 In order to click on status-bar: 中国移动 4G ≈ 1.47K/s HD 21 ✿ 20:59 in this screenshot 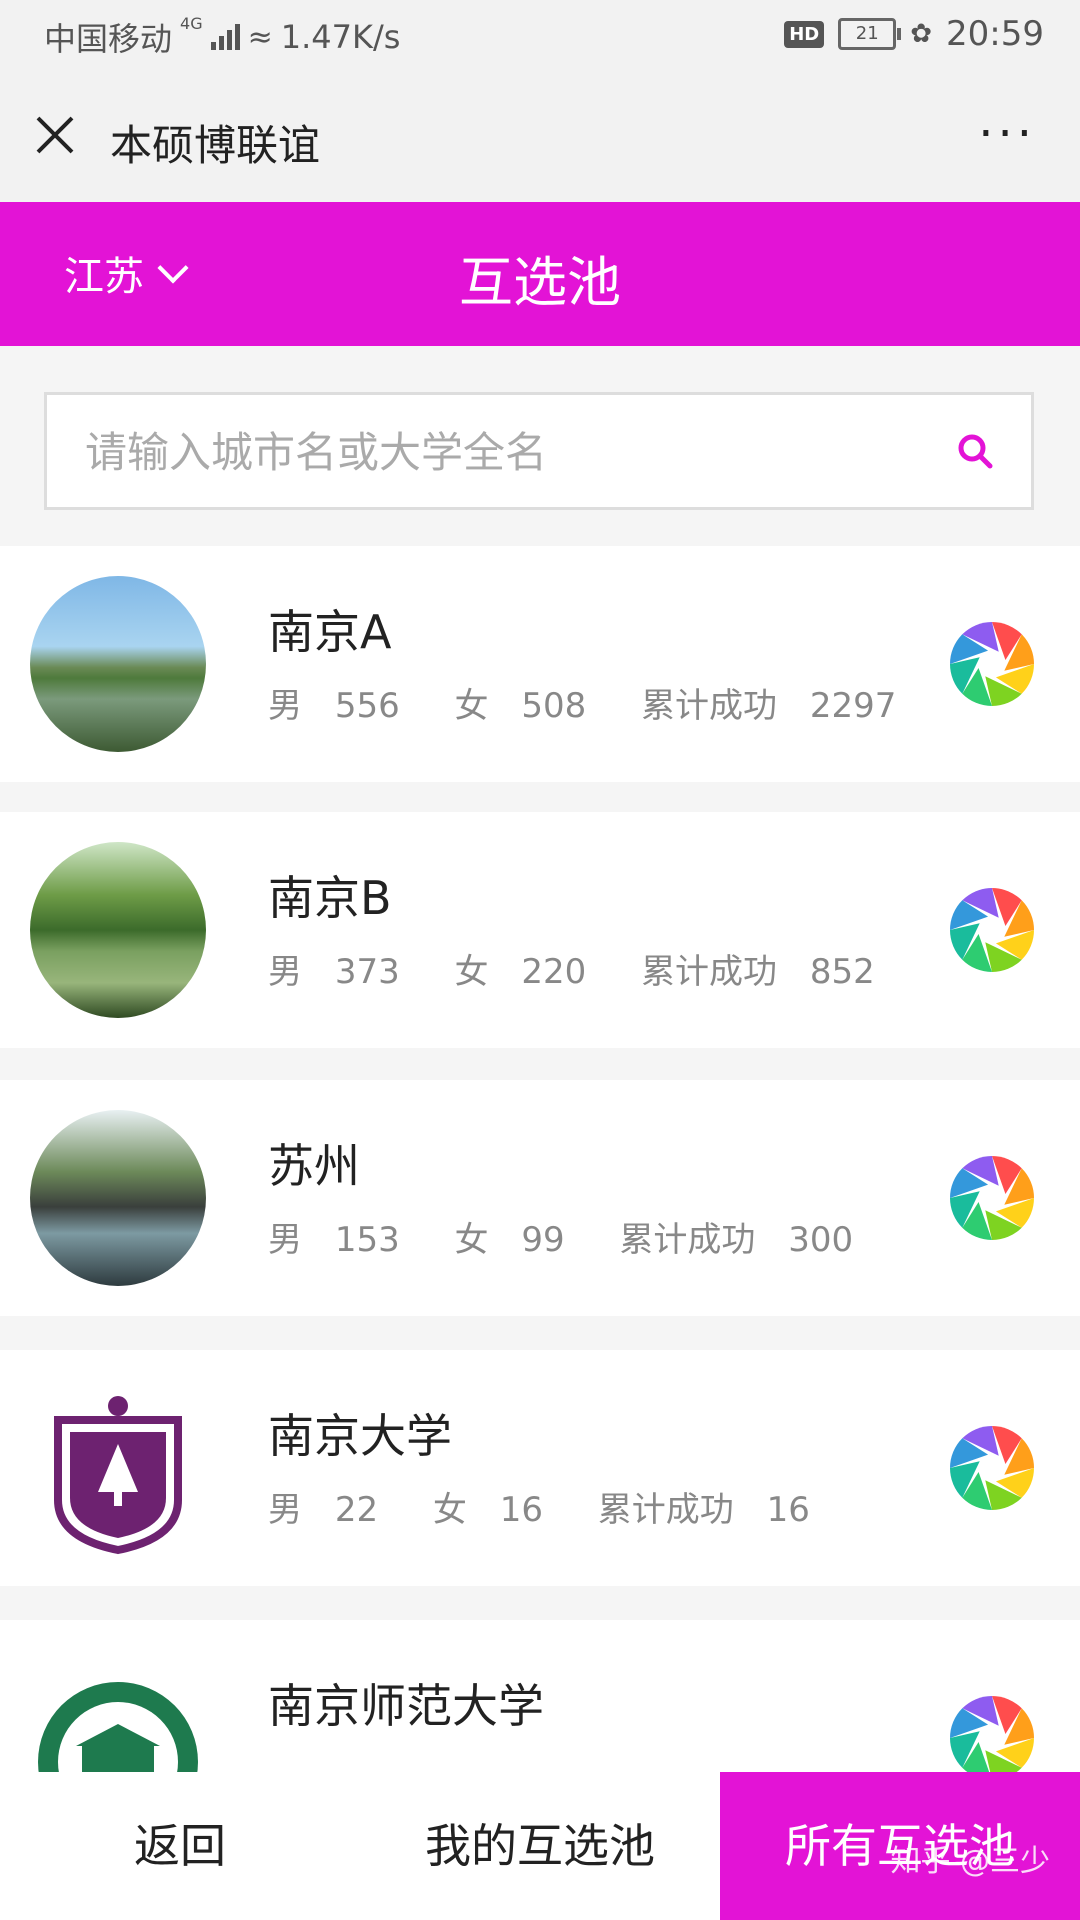, I will do `click(540, 38)`.